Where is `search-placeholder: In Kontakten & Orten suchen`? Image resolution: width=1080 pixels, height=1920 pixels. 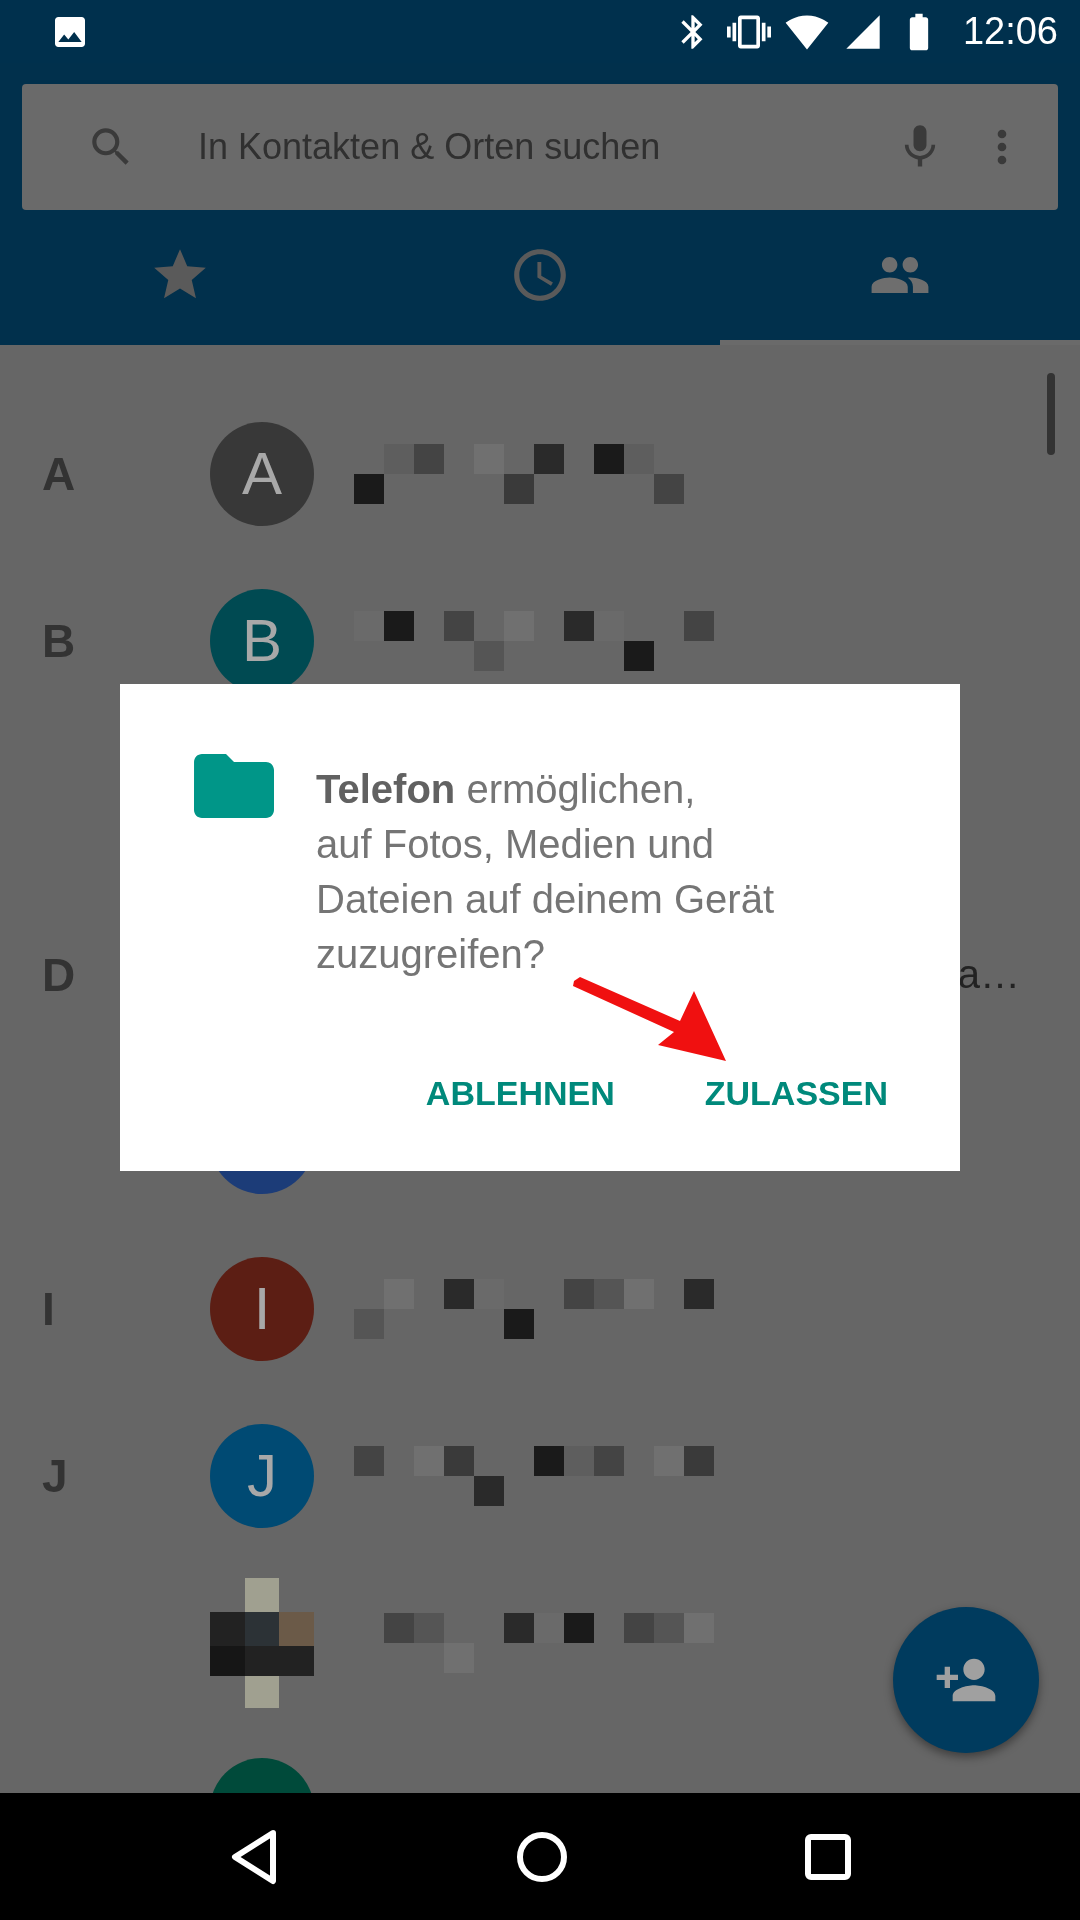
search-placeholder: In Kontakten & Orten suchen is located at coordinates (430, 147).